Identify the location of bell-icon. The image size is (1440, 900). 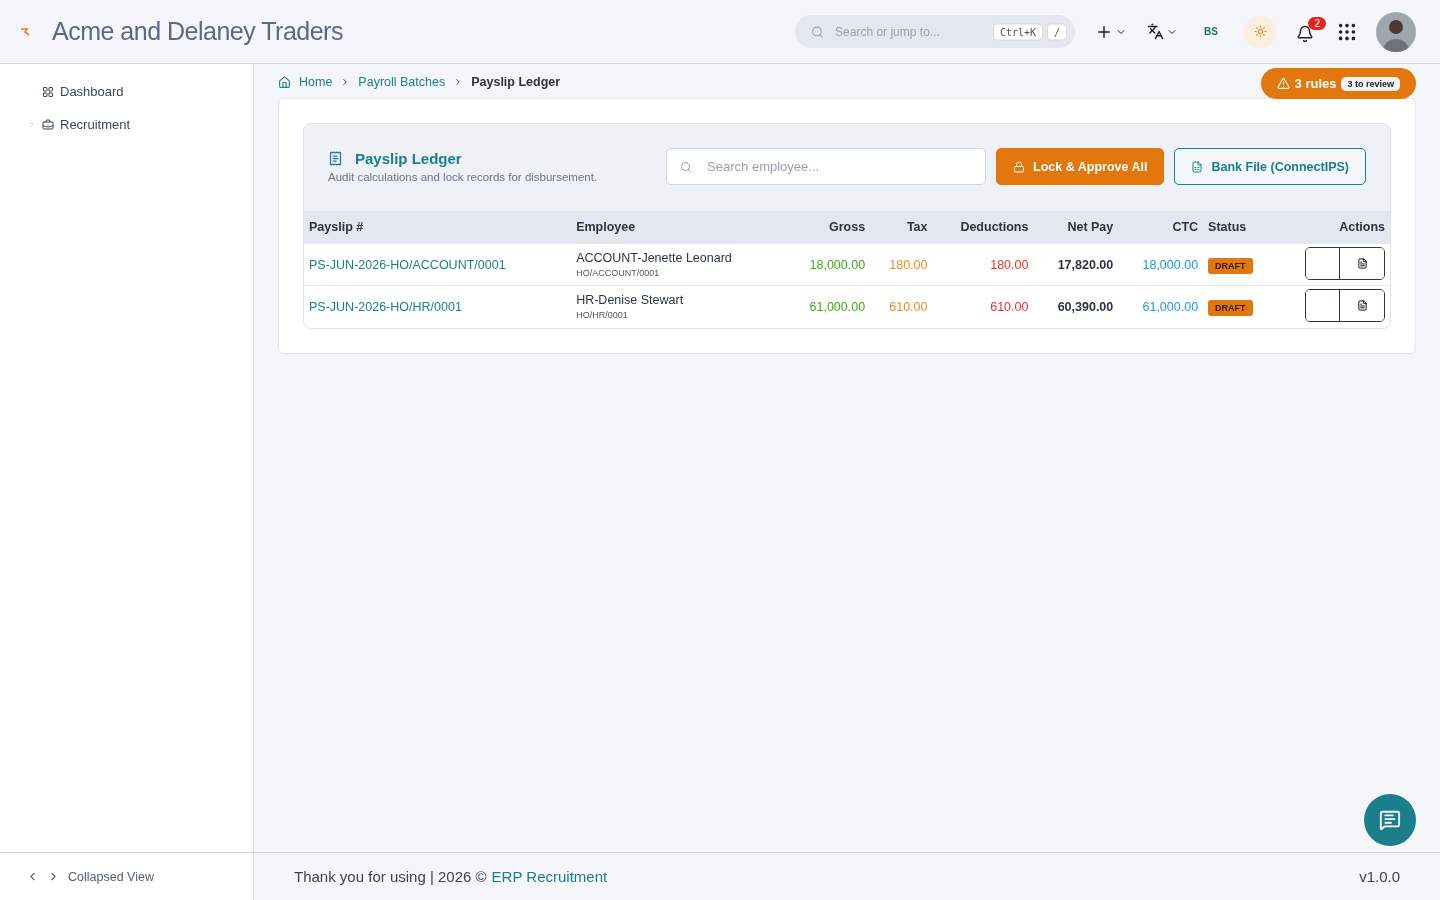
(1305, 34).